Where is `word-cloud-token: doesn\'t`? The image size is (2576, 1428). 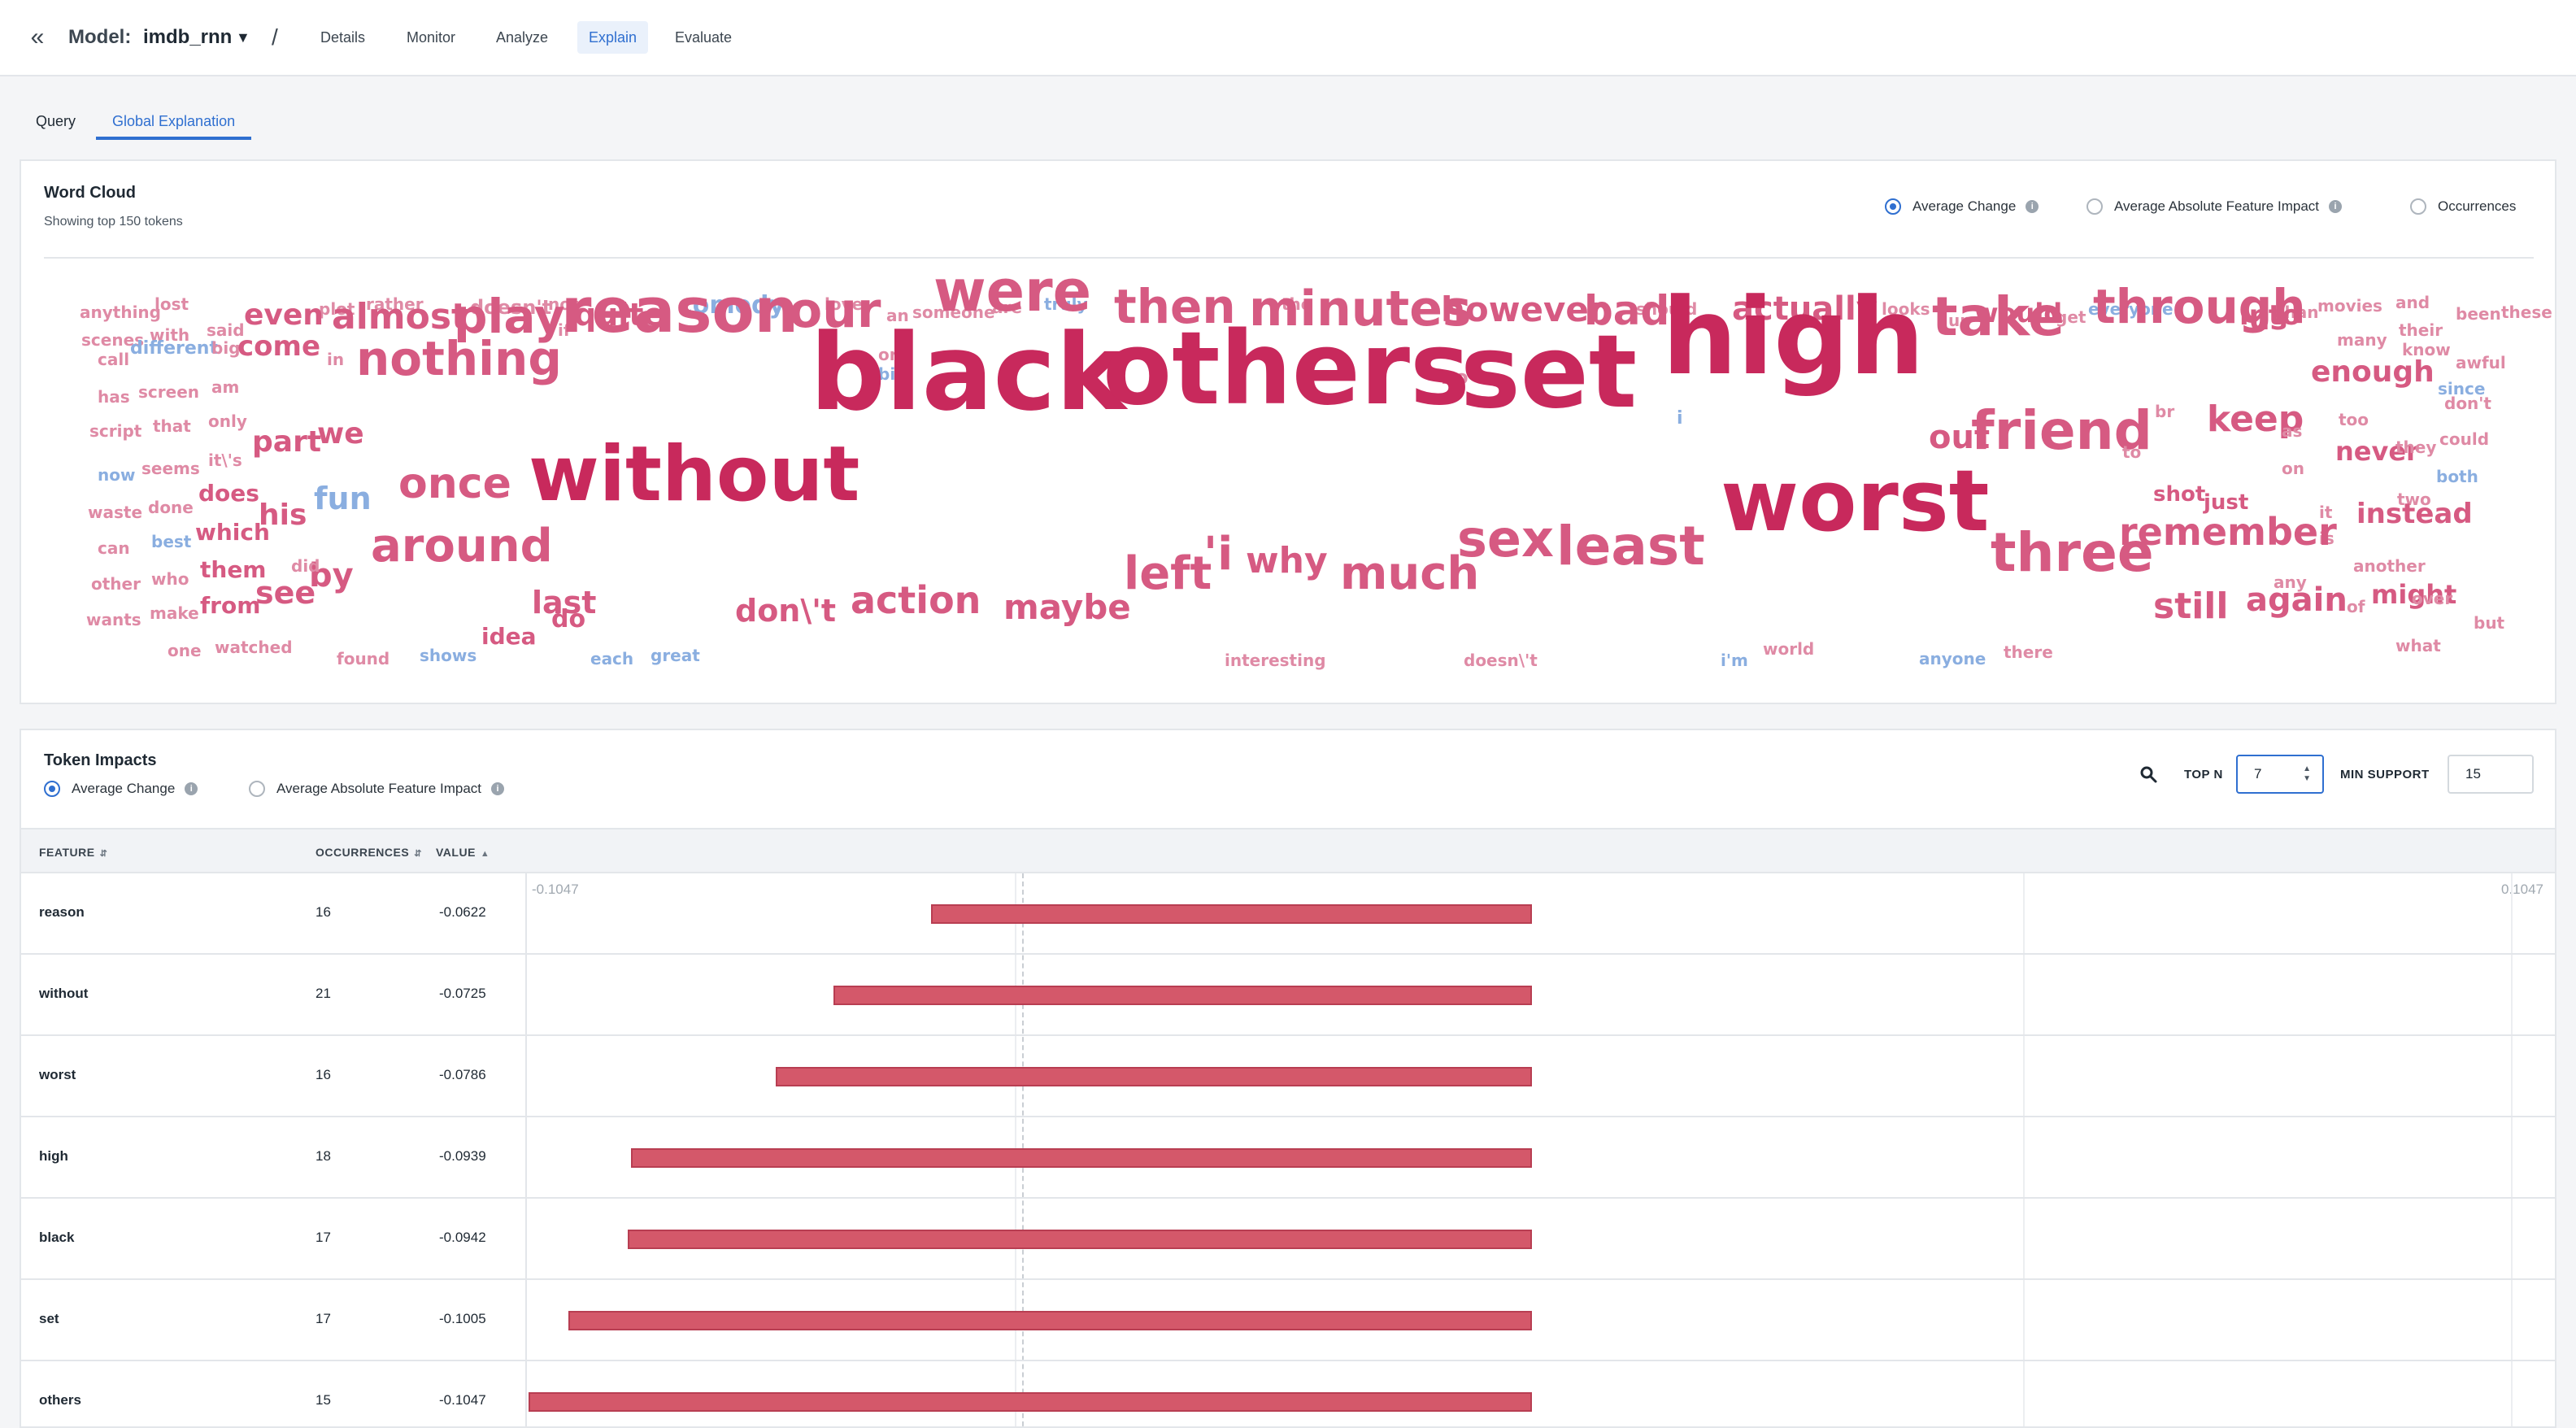 word-cloud-token: doesn\'t is located at coordinates (1501, 660).